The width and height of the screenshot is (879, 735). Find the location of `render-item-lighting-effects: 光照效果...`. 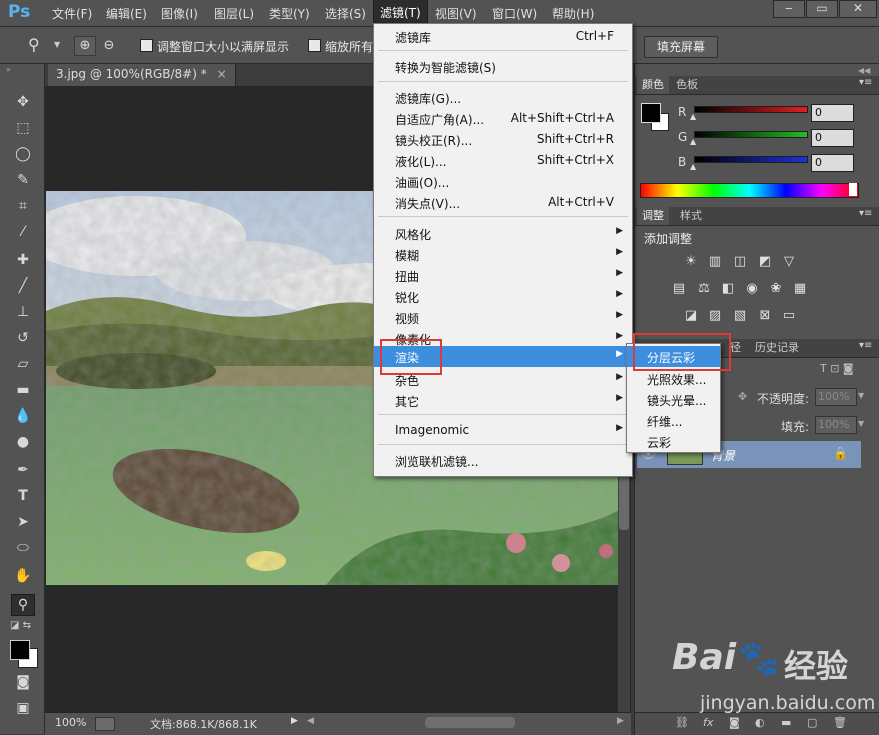

render-item-lighting-effects: 光照效果... is located at coordinates (673, 378).